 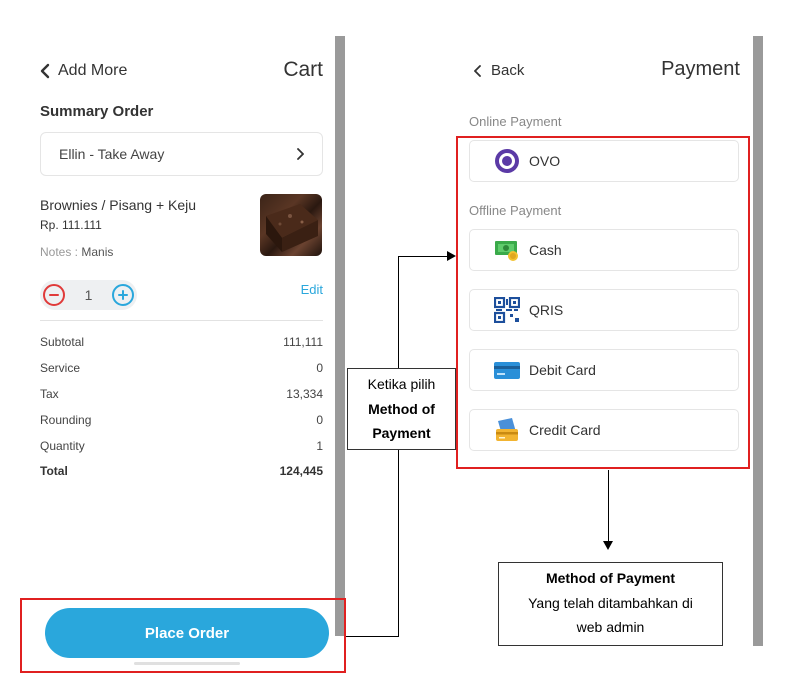 I want to click on home-indicator, so click(x=187, y=663).